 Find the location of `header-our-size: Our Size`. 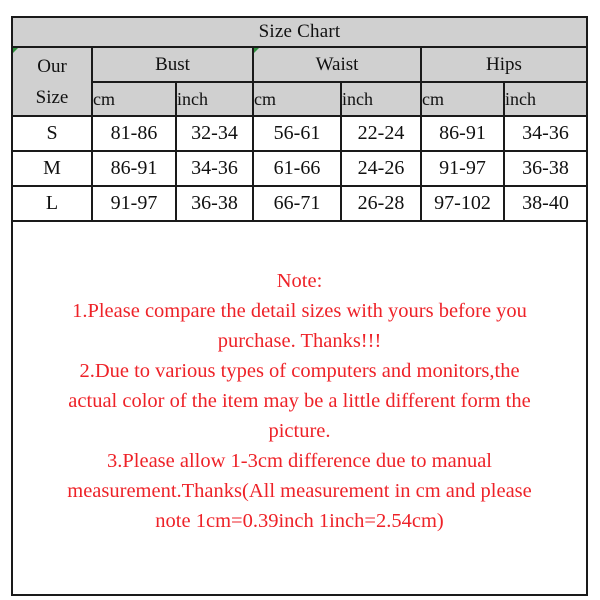

header-our-size: Our Size is located at coordinates (52, 81).